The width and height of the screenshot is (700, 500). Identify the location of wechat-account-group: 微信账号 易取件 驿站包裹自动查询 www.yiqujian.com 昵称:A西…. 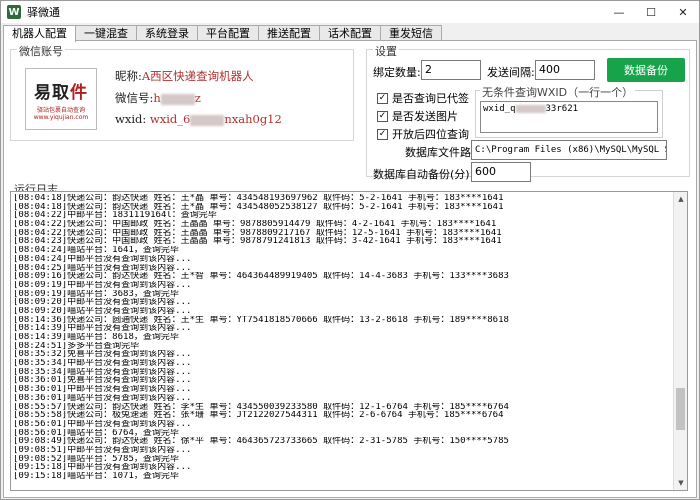
(182, 92).